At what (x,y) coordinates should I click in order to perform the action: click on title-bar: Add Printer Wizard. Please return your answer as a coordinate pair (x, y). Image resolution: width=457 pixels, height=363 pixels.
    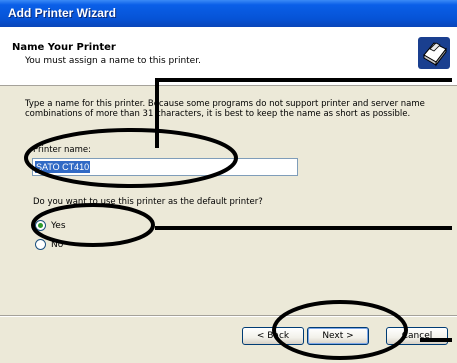
    Looking at the image, I should click on (228, 13).